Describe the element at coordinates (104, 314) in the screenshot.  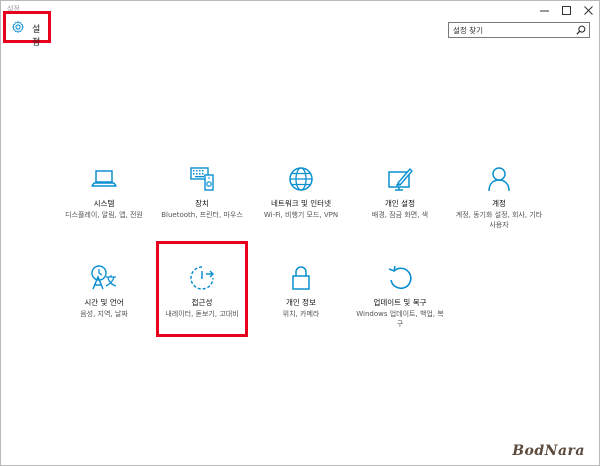
I see `tile-description: 음성, 지역, 날짜` at that location.